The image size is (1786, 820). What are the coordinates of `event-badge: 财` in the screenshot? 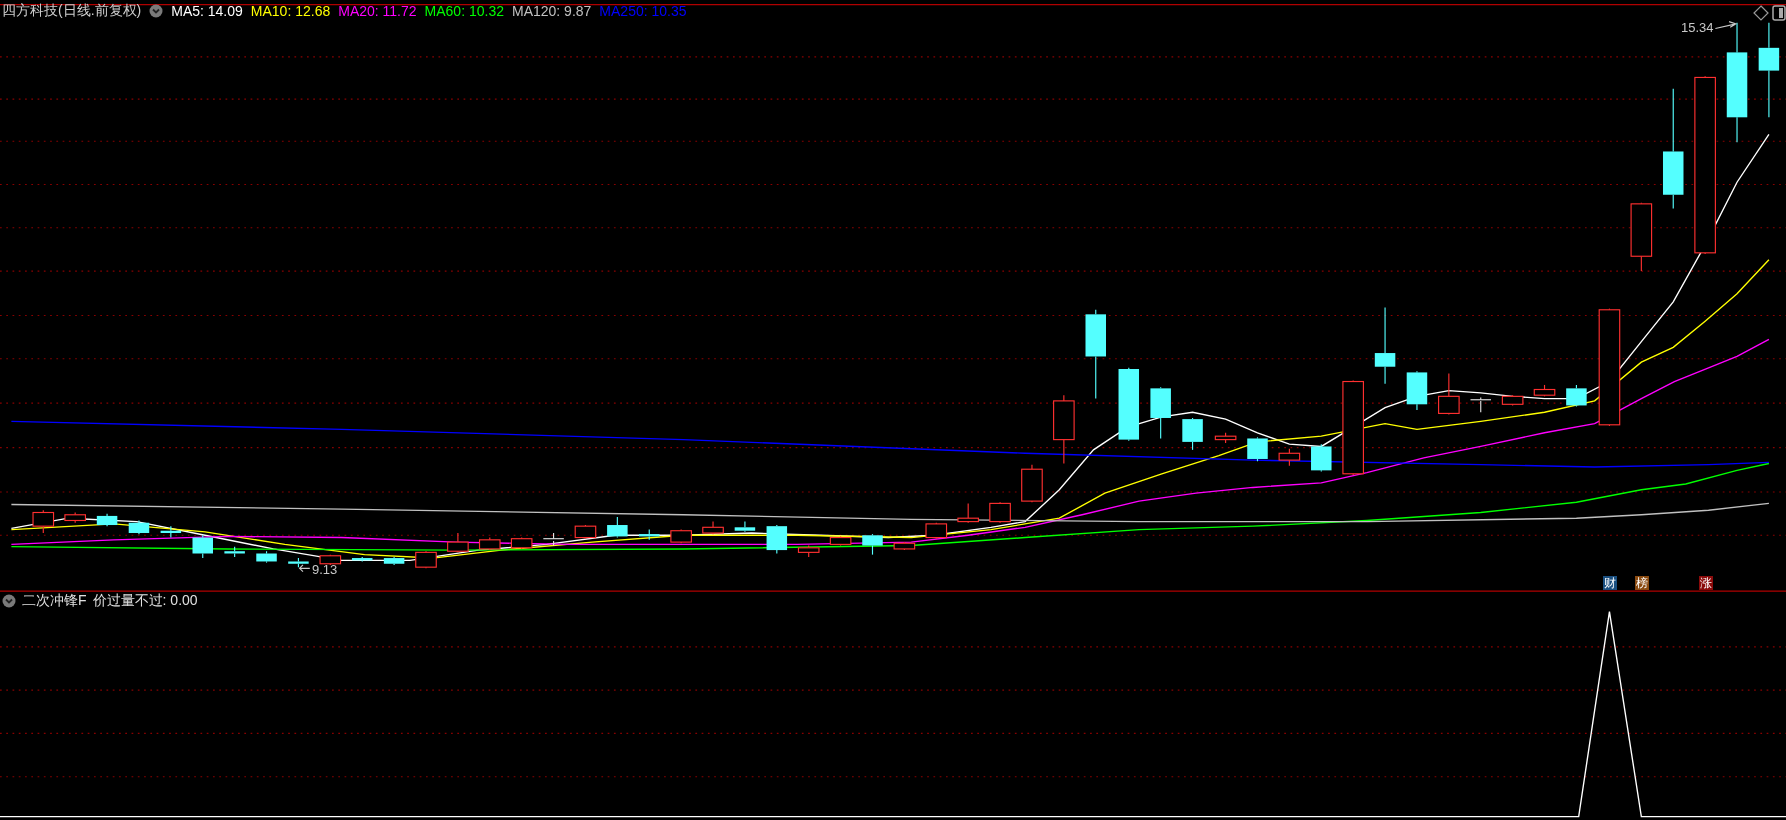 It's located at (1610, 583).